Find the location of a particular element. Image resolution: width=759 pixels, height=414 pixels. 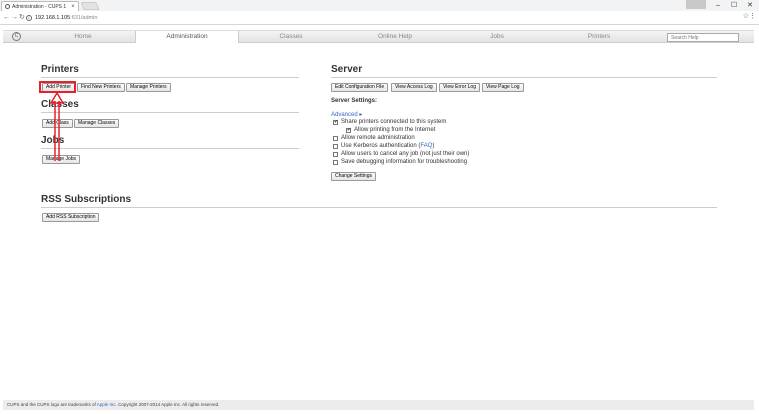

manage-printers-button: Manage Printers is located at coordinates (148, 87).